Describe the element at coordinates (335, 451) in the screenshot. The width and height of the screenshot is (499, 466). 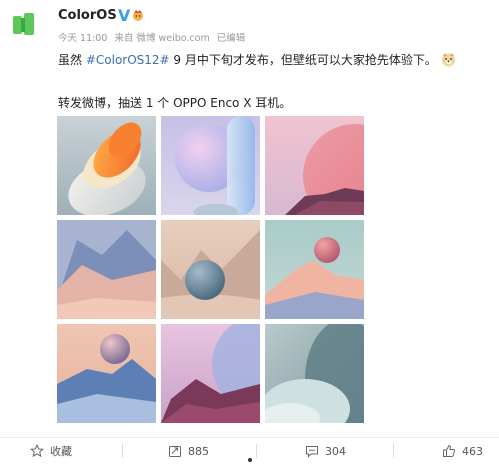
I see `comment-count: 304` at that location.